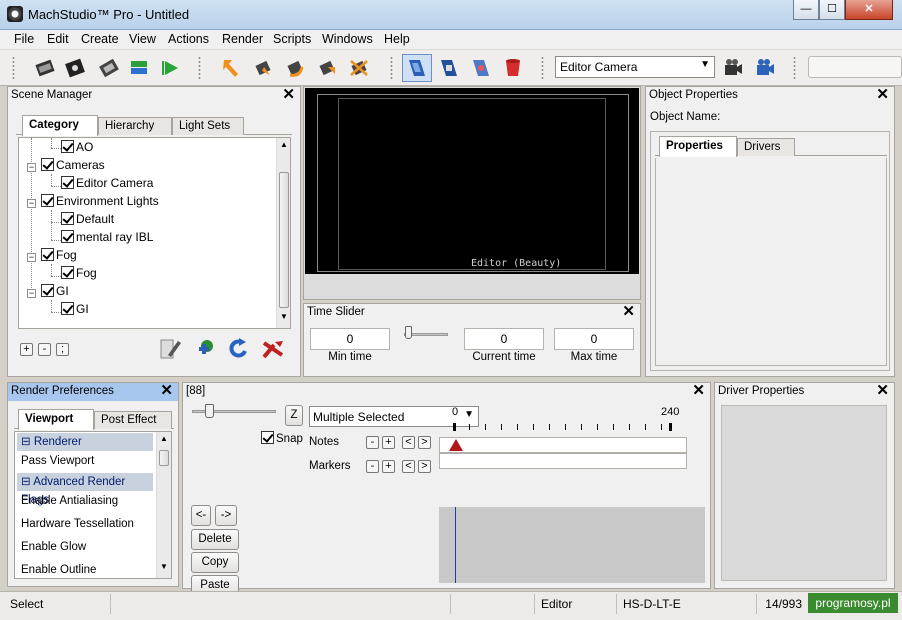  What do you see at coordinates (85, 547) in the screenshot?
I see `setting-enable-glow: Enable Glow` at bounding box center [85, 547].